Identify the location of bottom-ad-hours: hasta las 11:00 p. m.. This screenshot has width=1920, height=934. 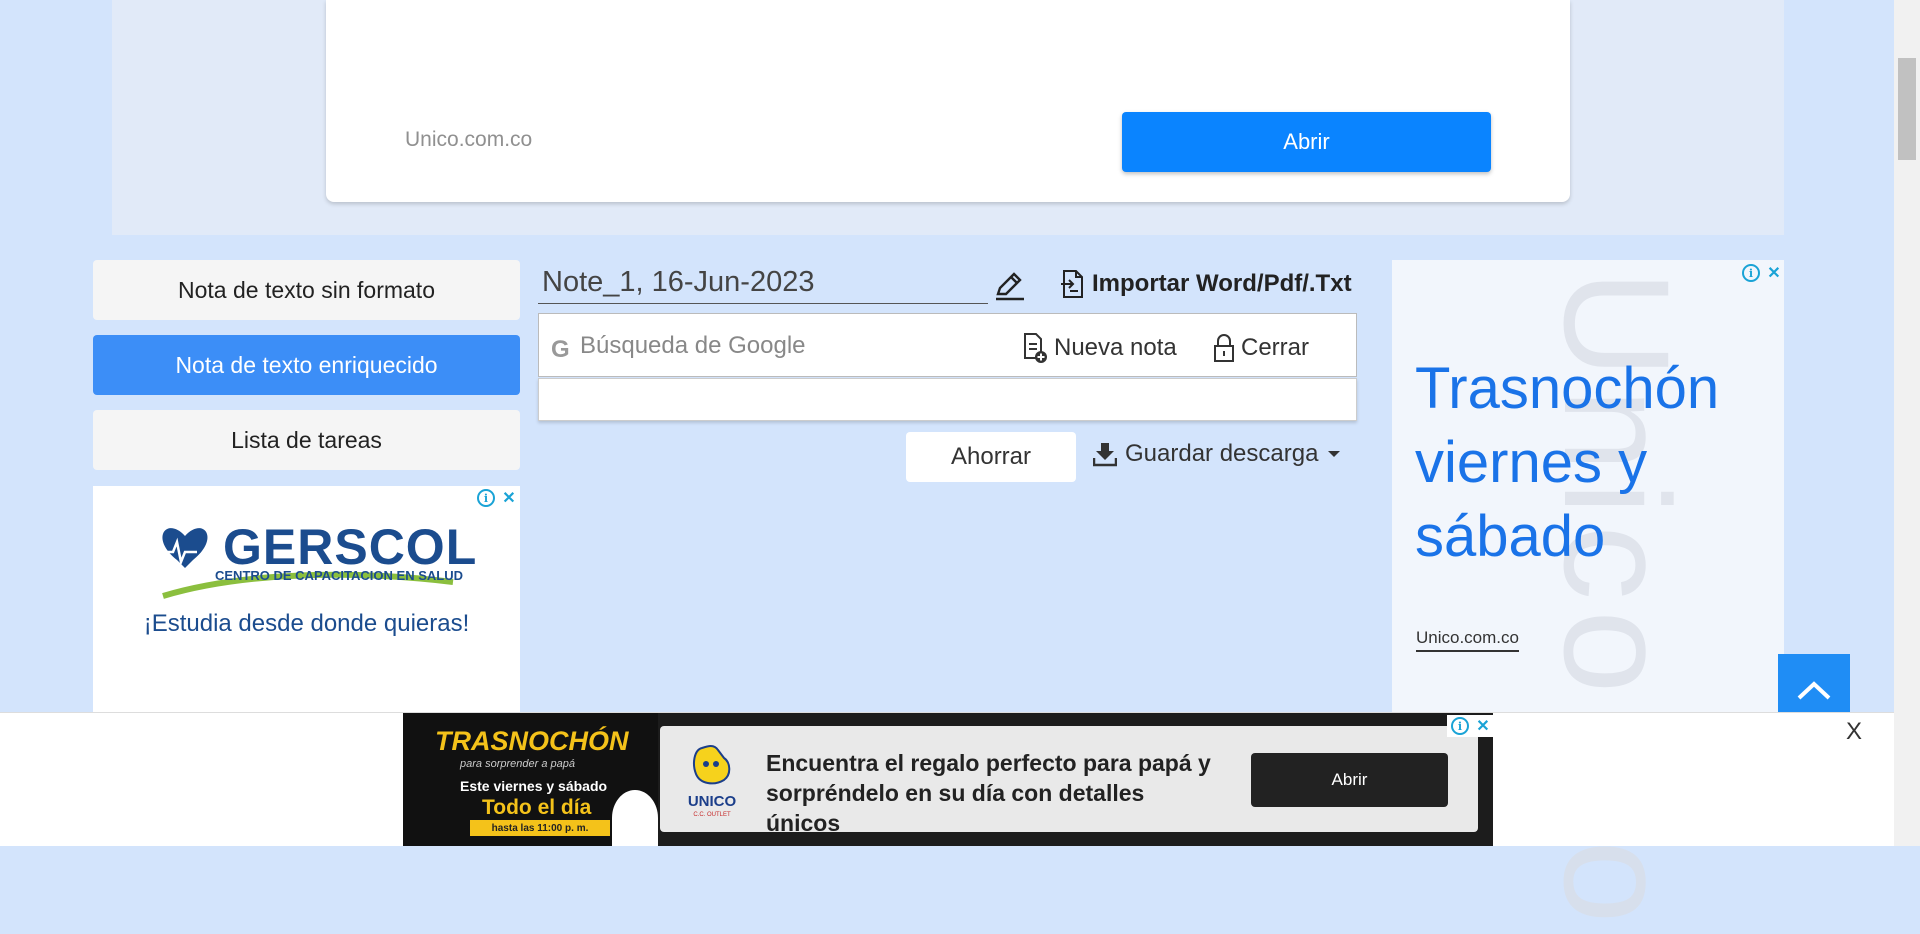
(540, 828).